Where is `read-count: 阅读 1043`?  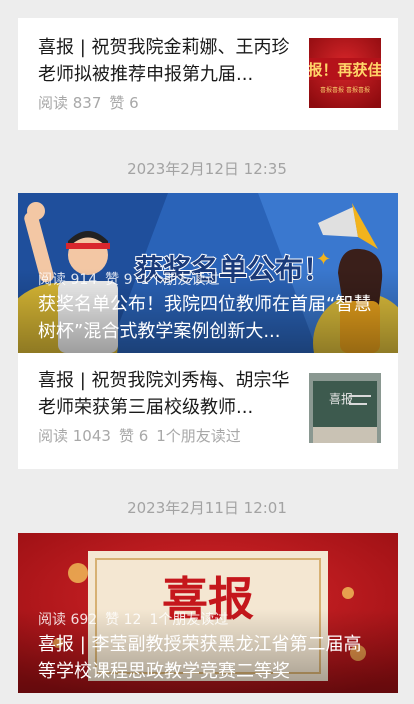 read-count: 阅读 1043 is located at coordinates (74, 436).